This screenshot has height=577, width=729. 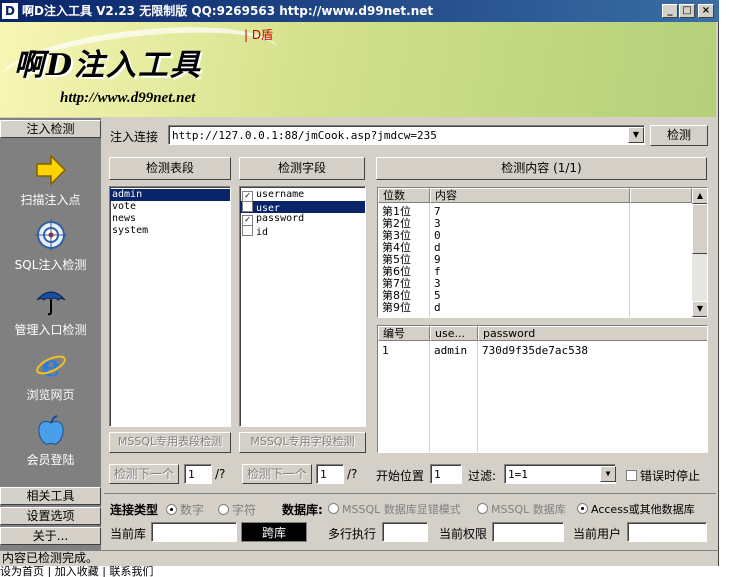 What do you see at coordinates (670, 11) in the screenshot?
I see `minimize-button: _` at bounding box center [670, 11].